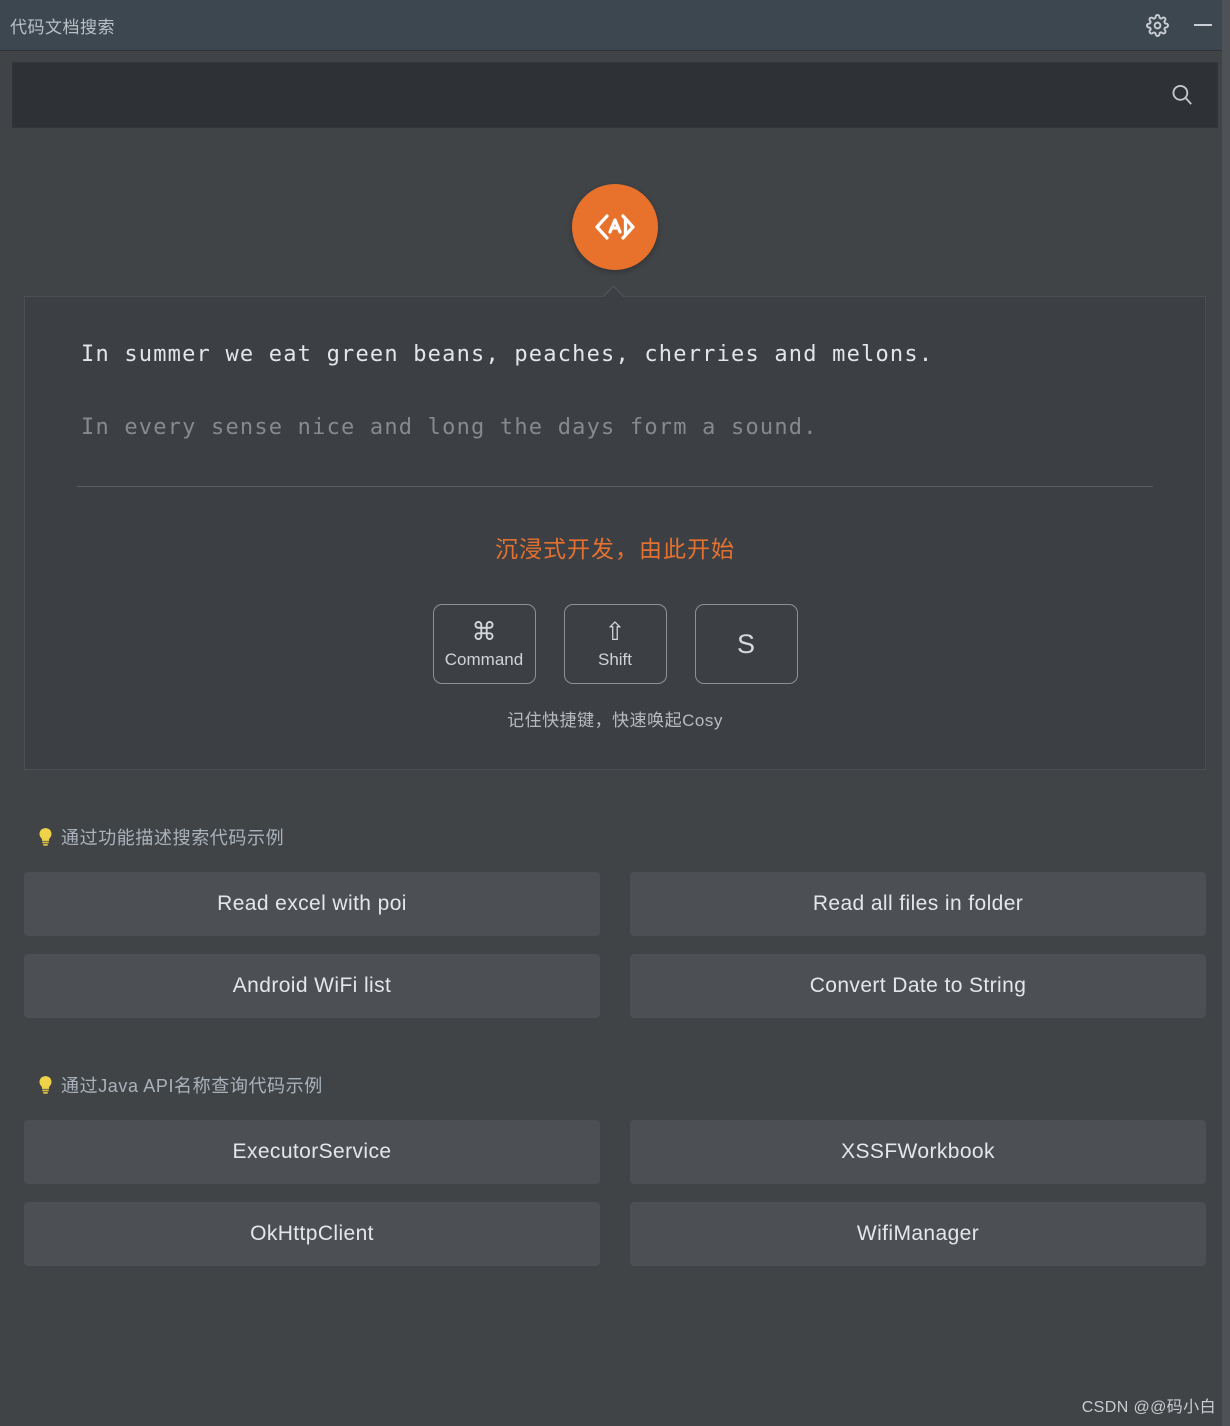  I want to click on gear-icon, so click(1157, 25).